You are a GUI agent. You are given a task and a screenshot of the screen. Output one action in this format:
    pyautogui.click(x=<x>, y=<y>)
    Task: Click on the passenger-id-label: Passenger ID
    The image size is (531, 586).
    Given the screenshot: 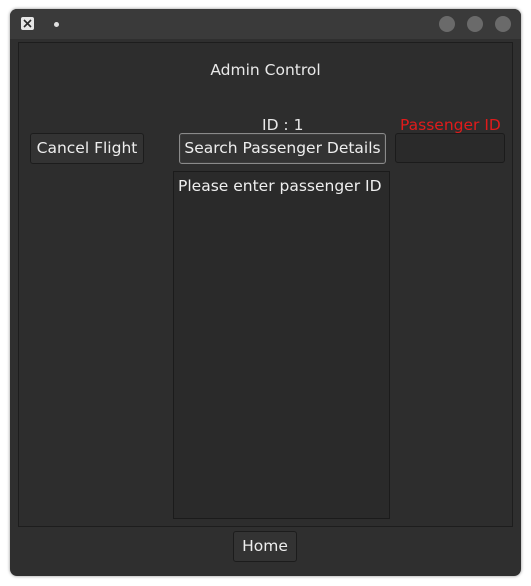 What is the action you would take?
    pyautogui.click(x=450, y=125)
    